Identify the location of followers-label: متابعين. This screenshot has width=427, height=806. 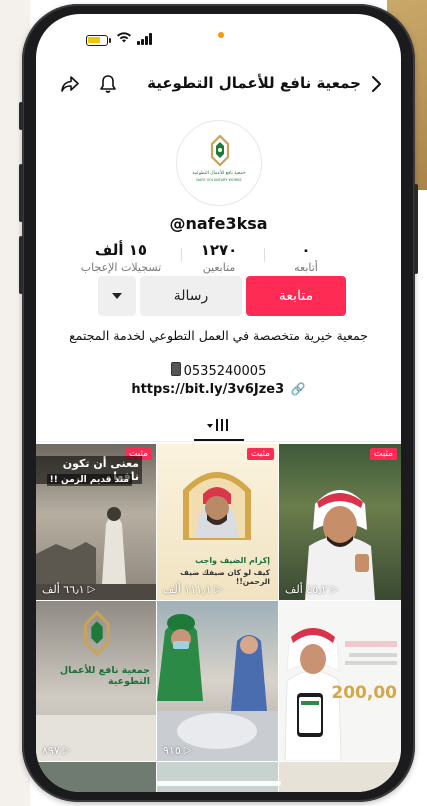
(219, 267).